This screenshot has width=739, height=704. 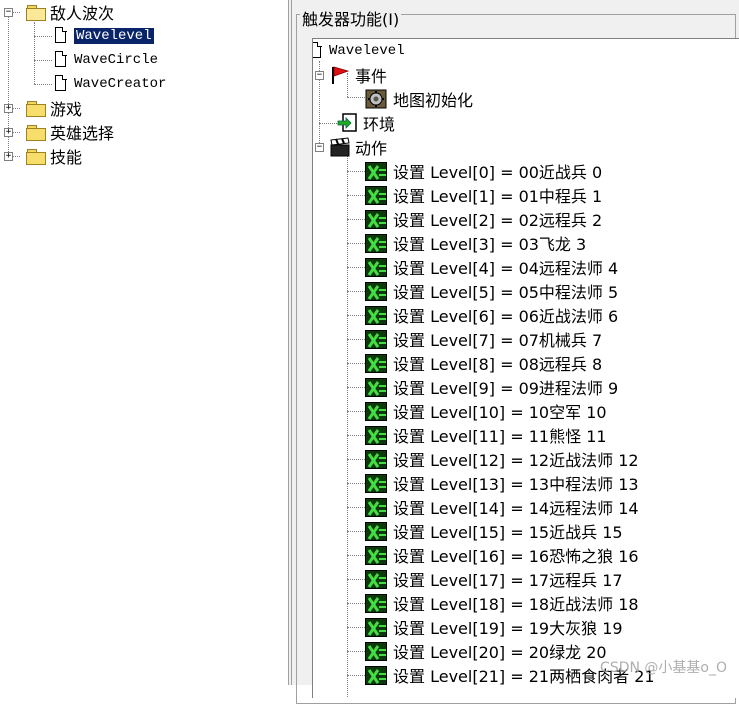 What do you see at coordinates (494, 531) in the screenshot?
I see `action-row: 设置 Level[15] = 15近战兵 15` at bounding box center [494, 531].